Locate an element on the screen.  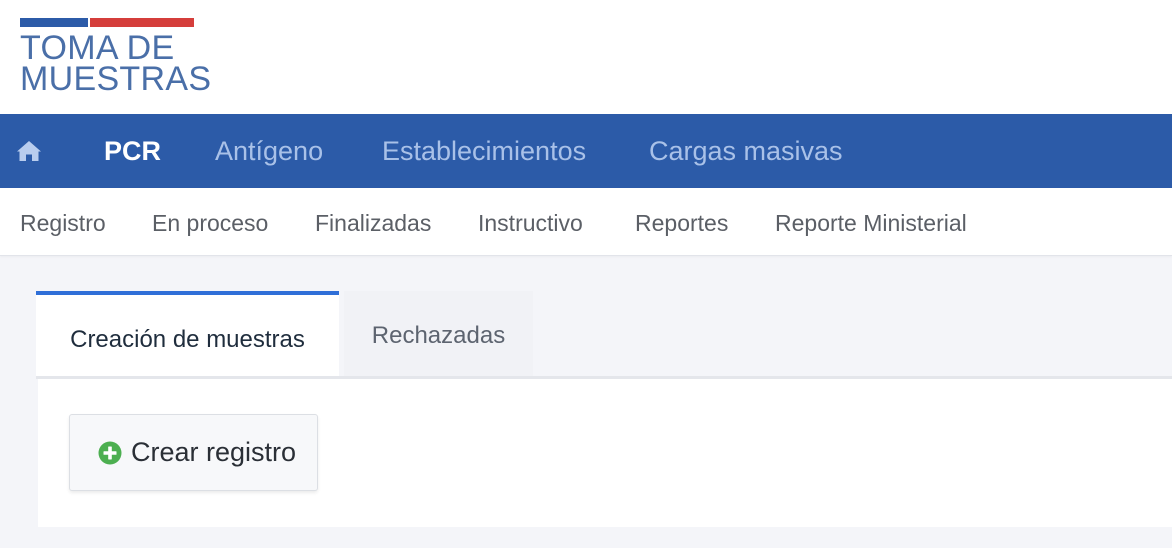
logo-flag-red is located at coordinates (142, 22).